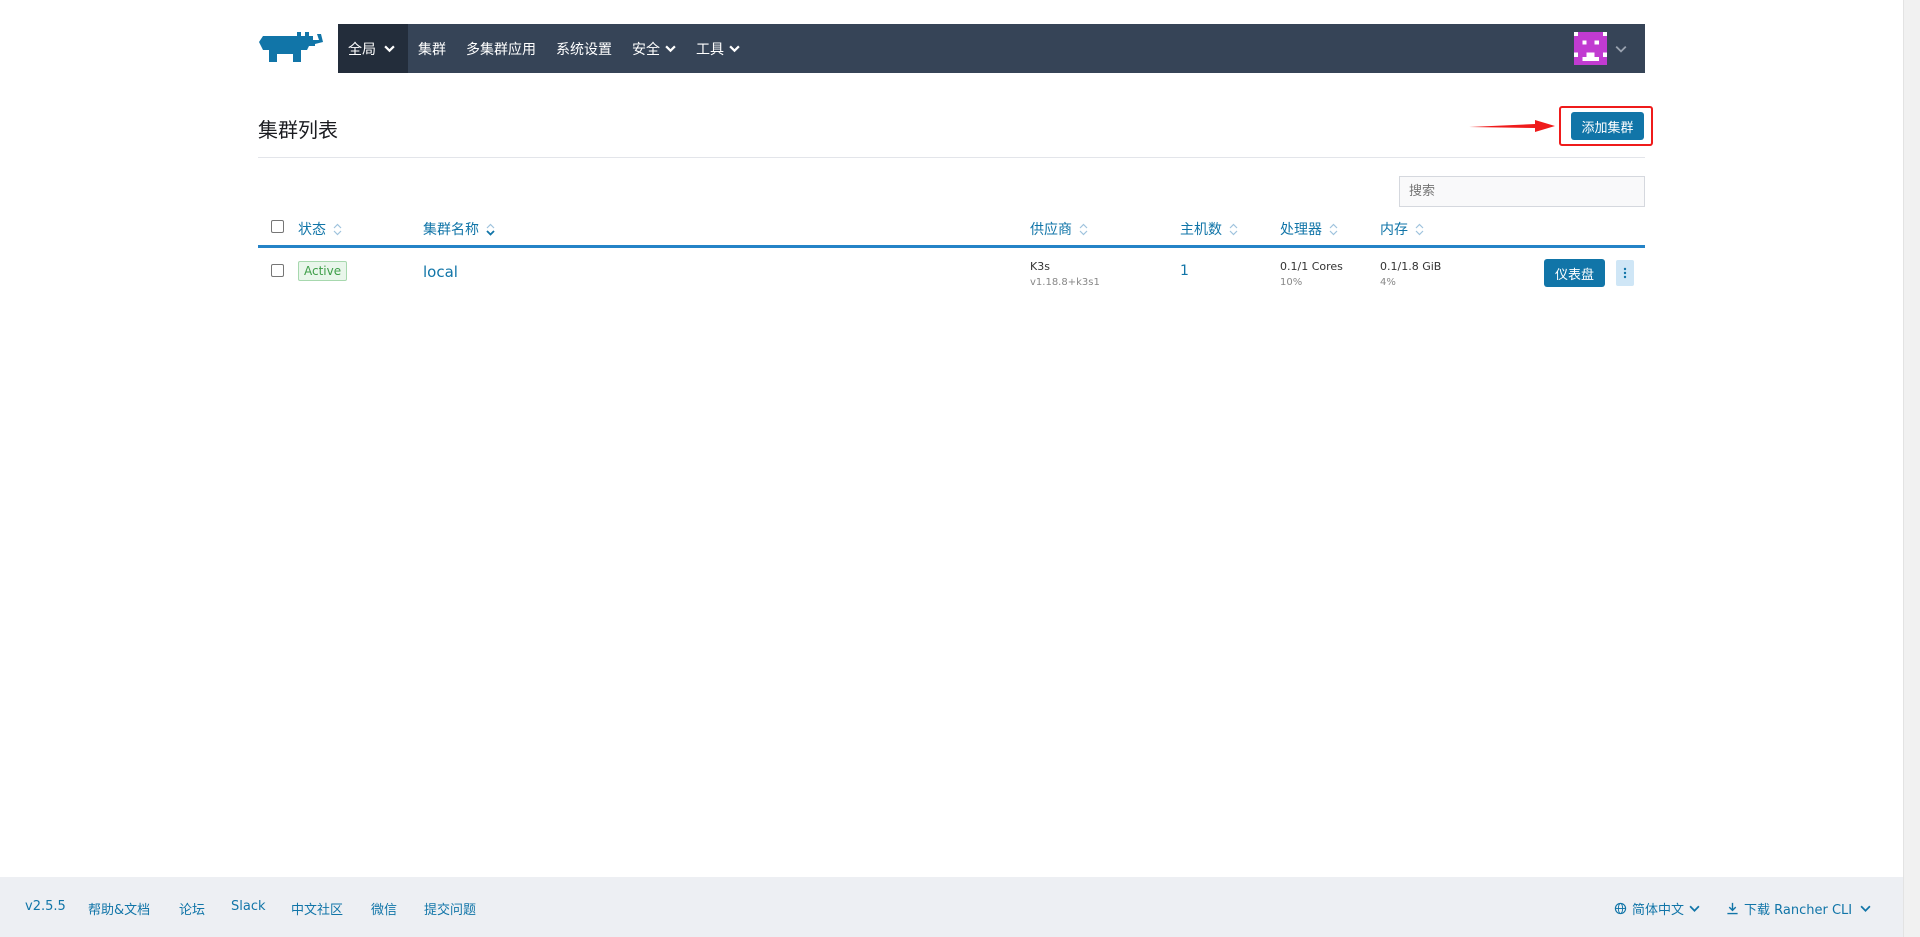  I want to click on footer-link-forum: 论坛, so click(192, 908).